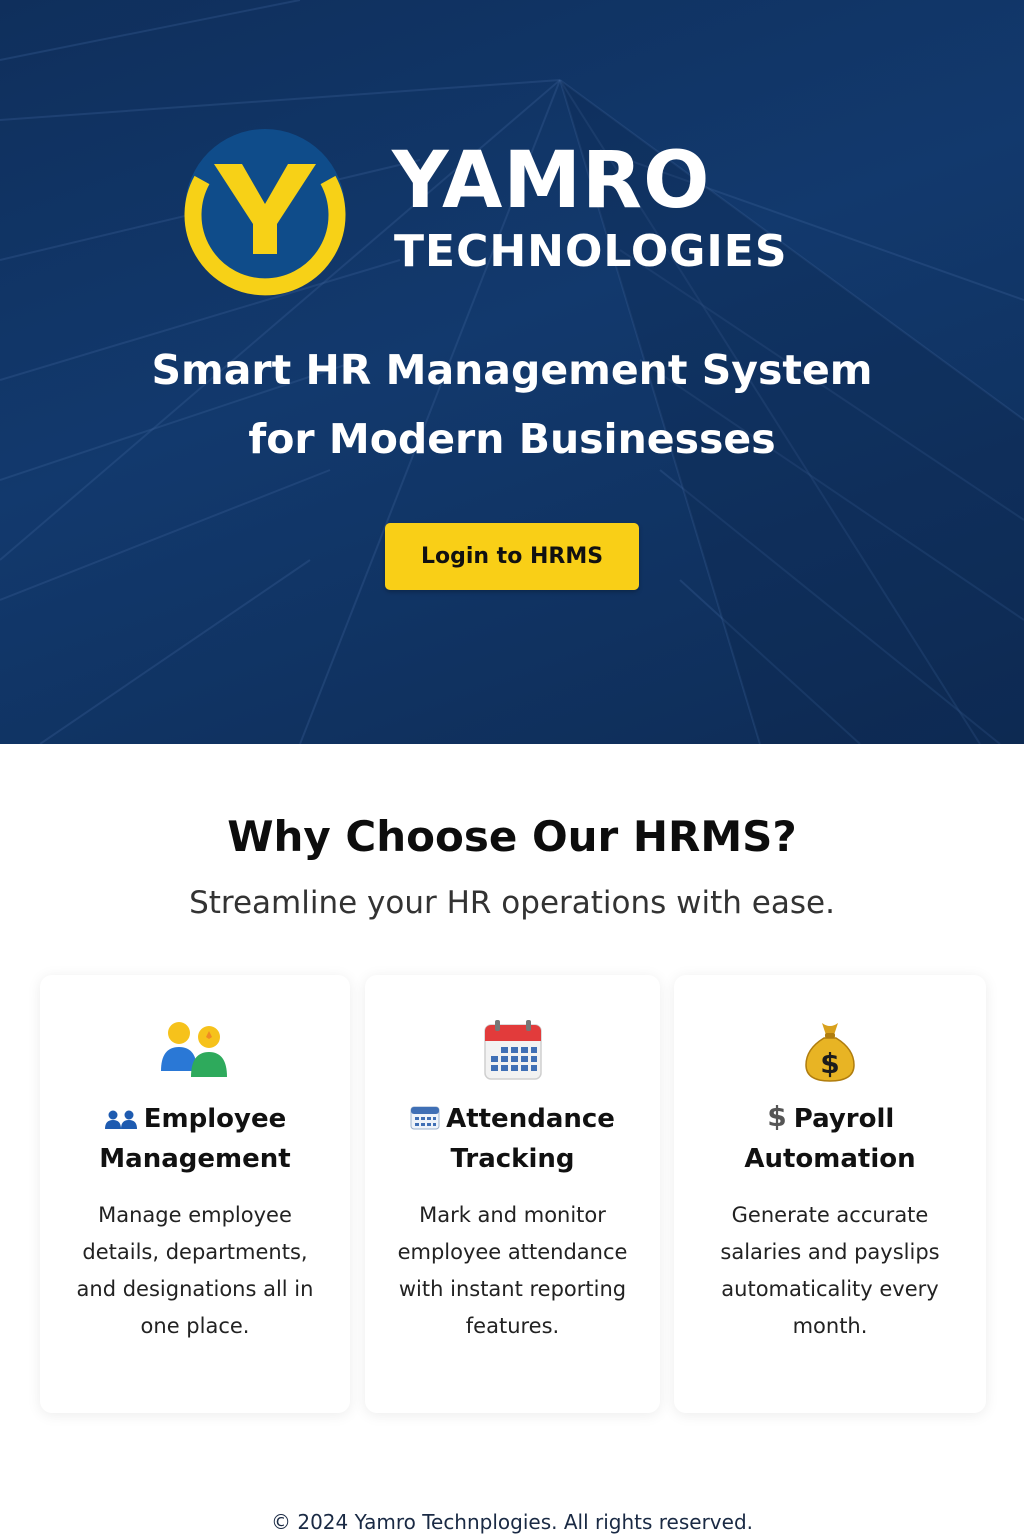 The width and height of the screenshot is (1024, 1536). I want to click on money-bag-icon: $, so click(830, 1052).